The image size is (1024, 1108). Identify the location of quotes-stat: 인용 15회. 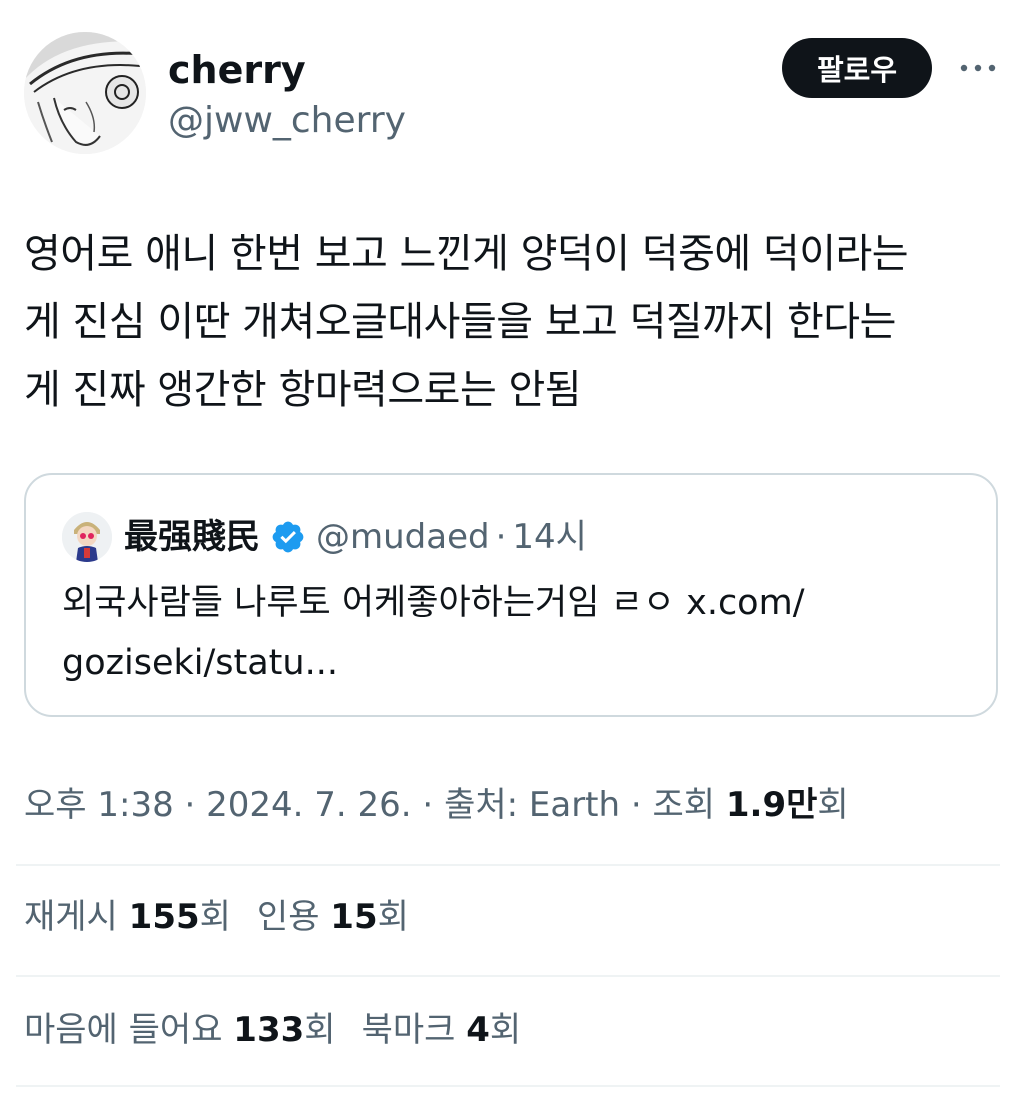
(333, 917).